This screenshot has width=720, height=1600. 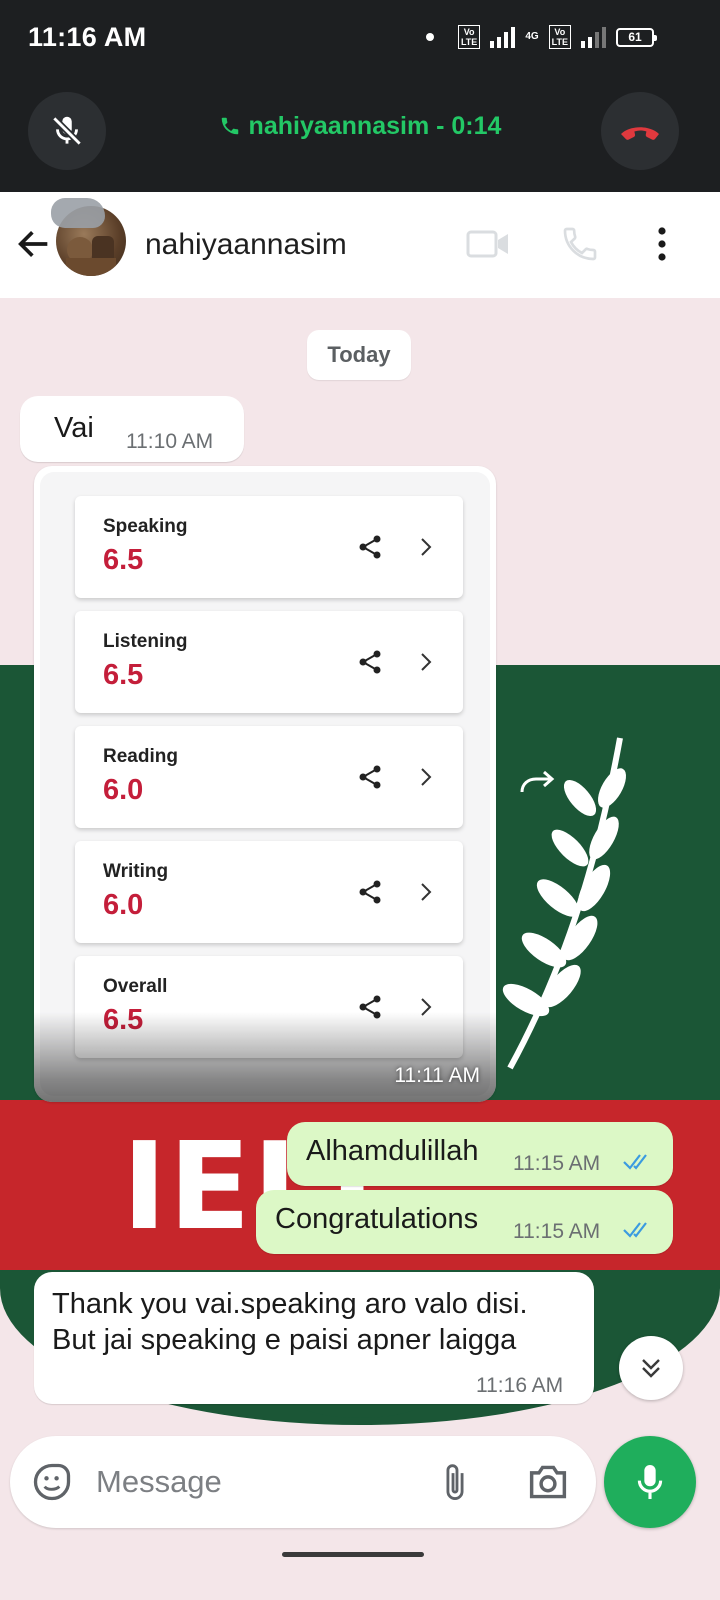 What do you see at coordinates (265, 1057) in the screenshot?
I see `image-caption-fade` at bounding box center [265, 1057].